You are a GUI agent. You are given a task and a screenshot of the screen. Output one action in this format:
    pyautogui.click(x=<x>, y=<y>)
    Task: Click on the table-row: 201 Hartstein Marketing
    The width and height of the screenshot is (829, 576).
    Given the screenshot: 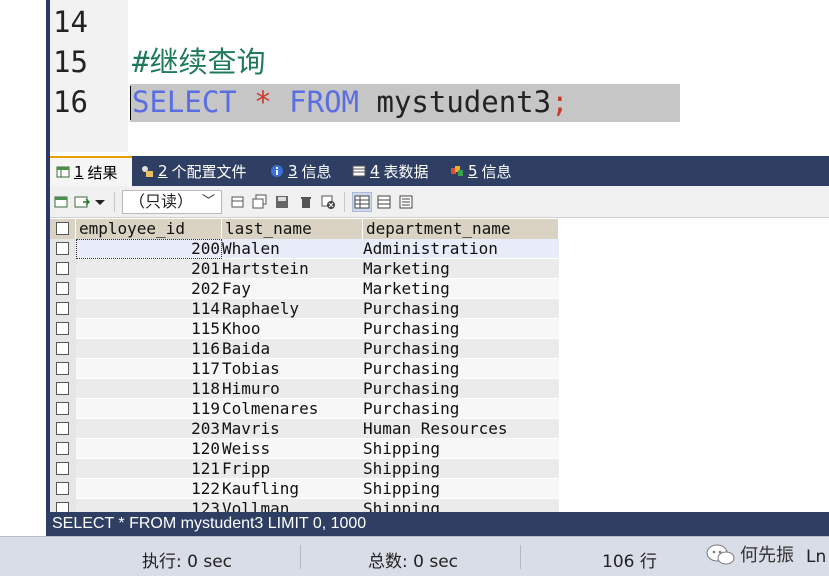 What is the action you would take?
    pyautogui.click(x=304, y=269)
    